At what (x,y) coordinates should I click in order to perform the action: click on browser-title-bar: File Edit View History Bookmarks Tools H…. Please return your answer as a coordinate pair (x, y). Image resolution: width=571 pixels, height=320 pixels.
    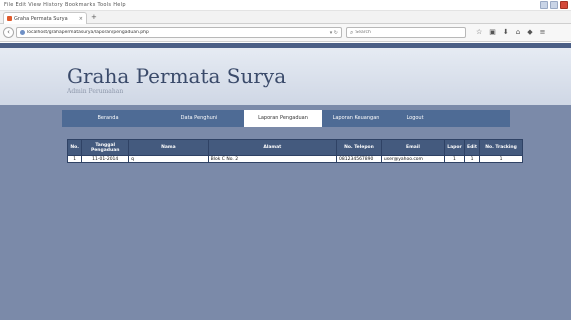
    Looking at the image, I should click on (285, 5).